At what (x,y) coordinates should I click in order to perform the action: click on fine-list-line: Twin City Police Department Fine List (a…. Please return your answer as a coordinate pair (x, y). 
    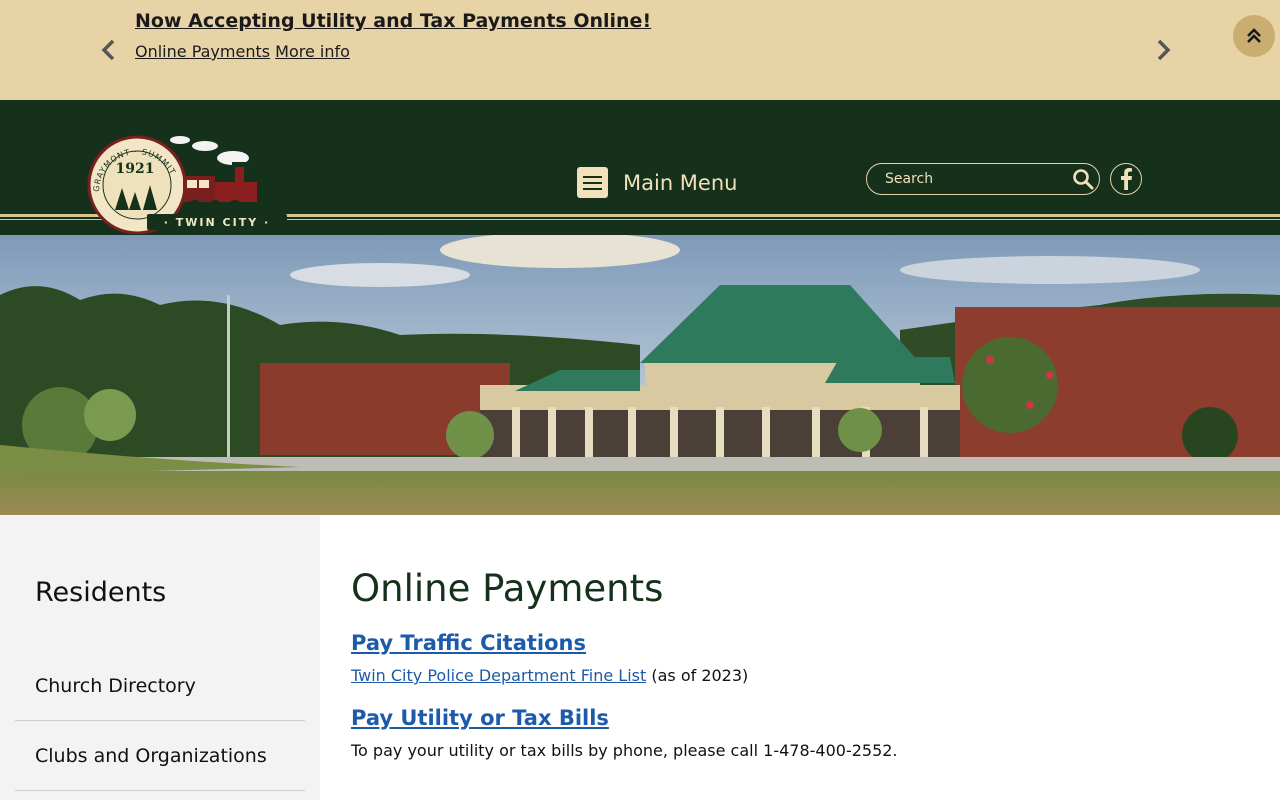
    Looking at the image, I should click on (549, 675).